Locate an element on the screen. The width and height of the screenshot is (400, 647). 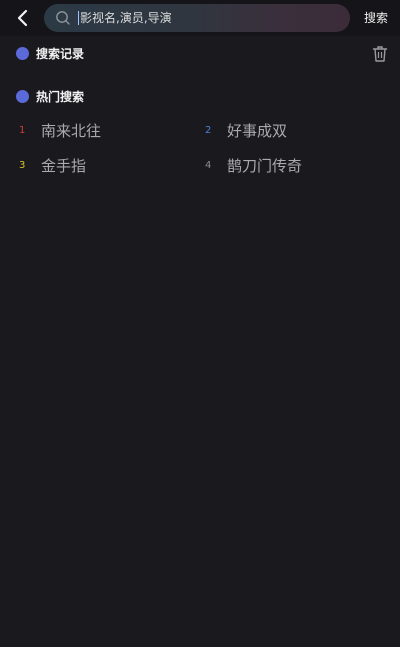
search-button: 搜索 is located at coordinates (376, 18).